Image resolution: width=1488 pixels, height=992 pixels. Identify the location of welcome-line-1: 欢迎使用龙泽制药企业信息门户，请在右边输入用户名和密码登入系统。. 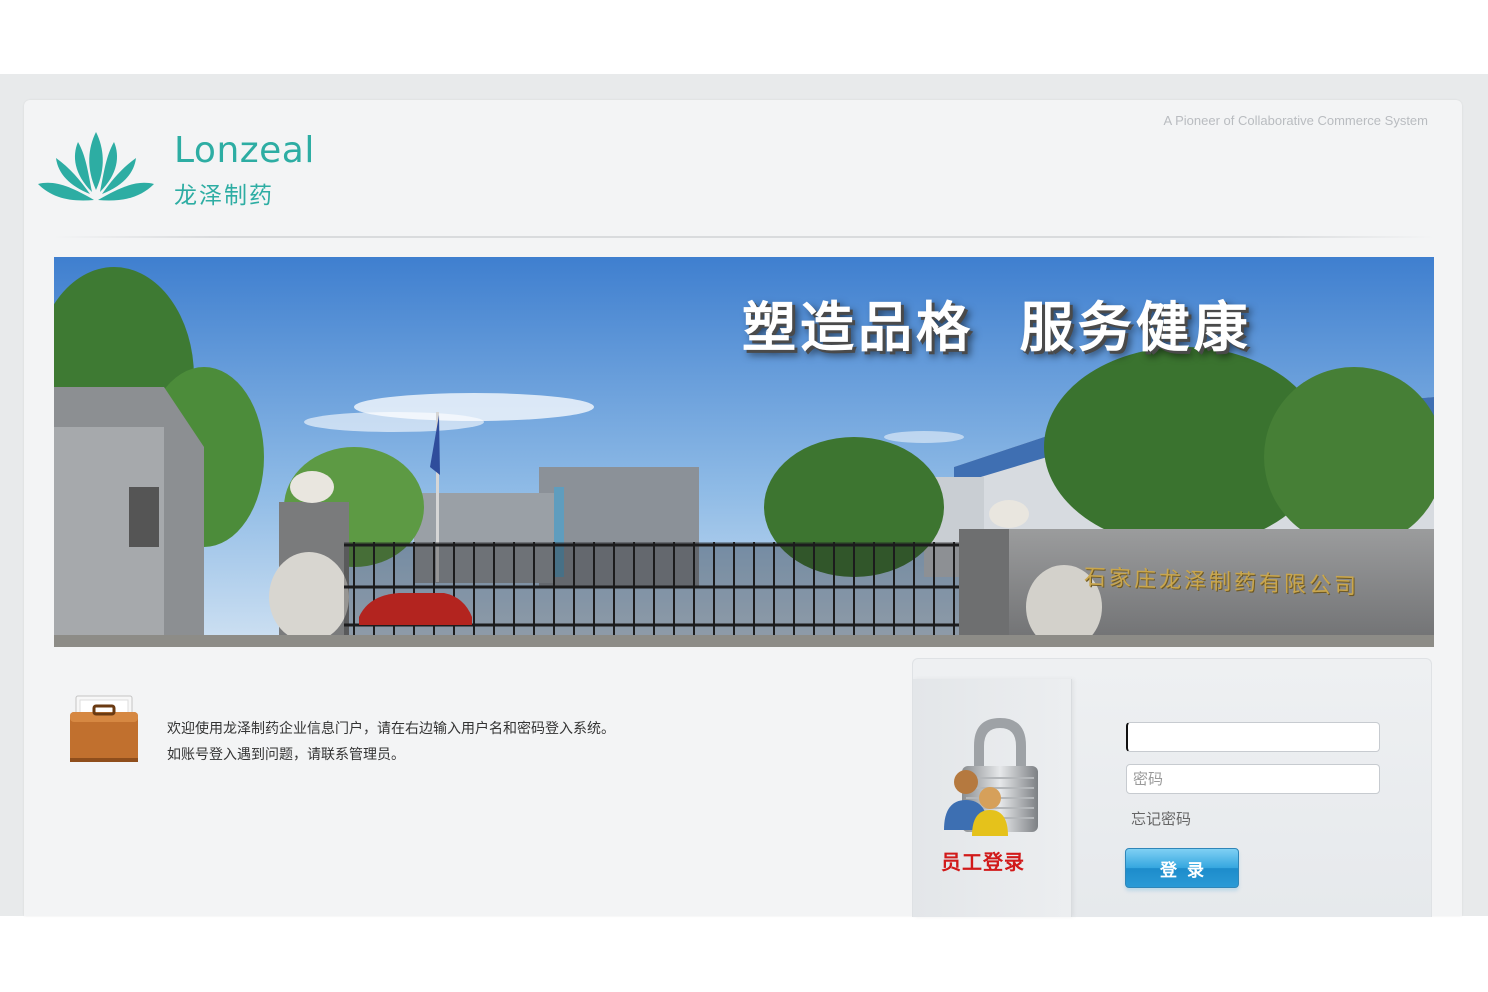
(391, 729).